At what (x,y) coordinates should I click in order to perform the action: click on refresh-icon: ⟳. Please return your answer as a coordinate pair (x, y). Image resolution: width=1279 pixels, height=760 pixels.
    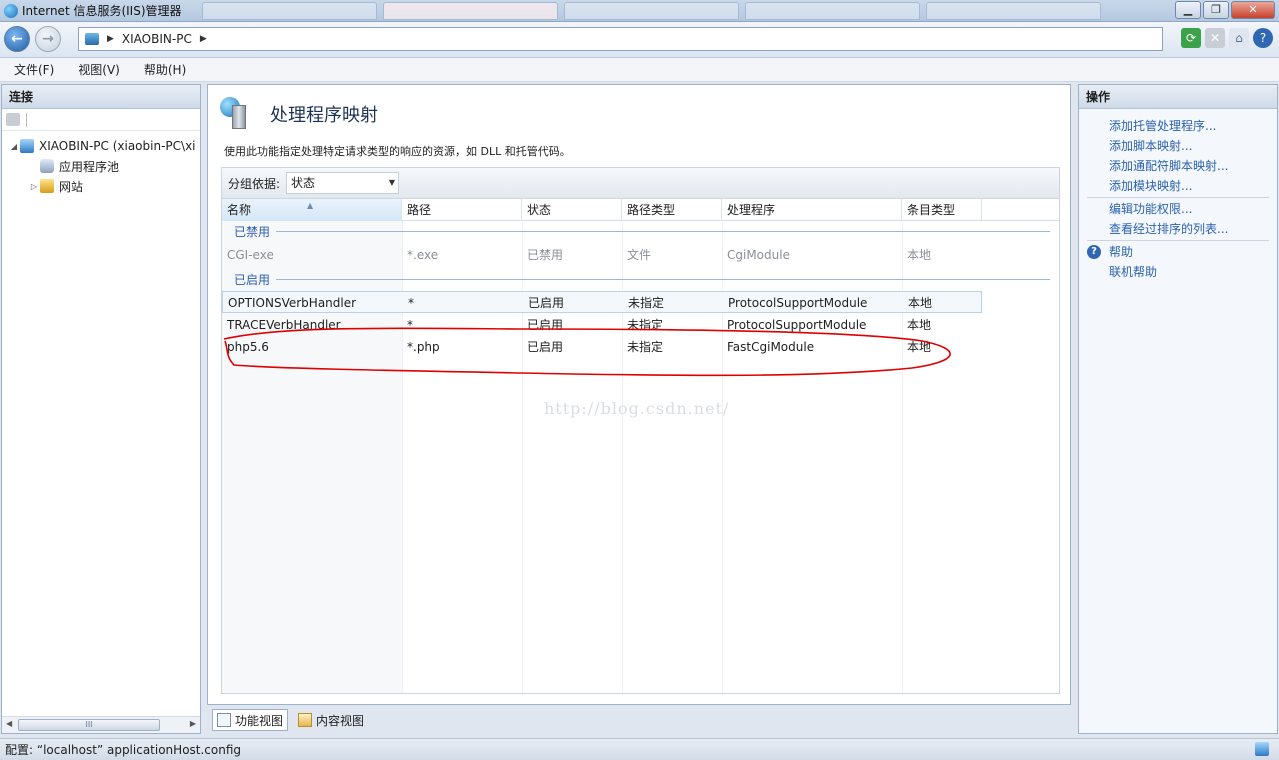
    Looking at the image, I should click on (1191, 38).